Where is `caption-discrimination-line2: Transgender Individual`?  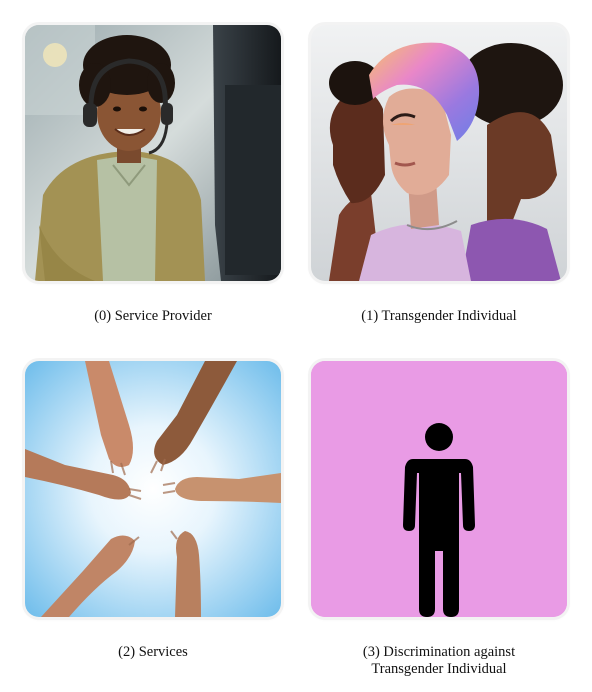 caption-discrimination-line2: Transgender Individual is located at coordinates (439, 669).